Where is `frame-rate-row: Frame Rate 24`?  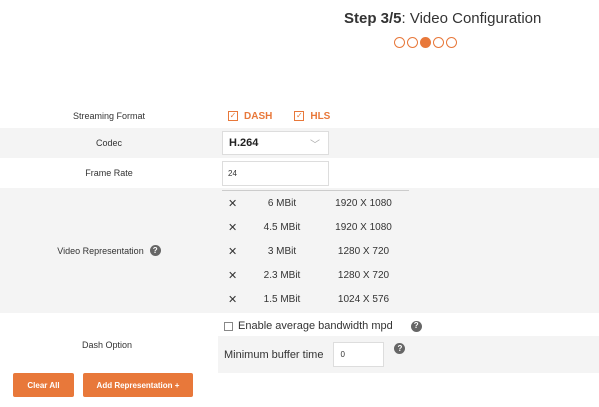 frame-rate-row: Frame Rate 24 is located at coordinates (299, 173).